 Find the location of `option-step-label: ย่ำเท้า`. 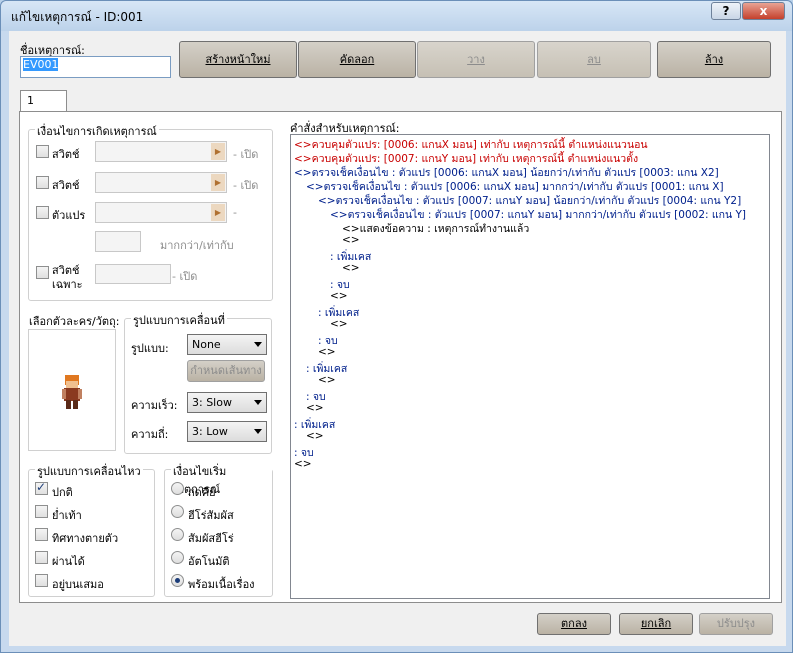

option-step-label: ย่ำเท้า is located at coordinates (67, 515).